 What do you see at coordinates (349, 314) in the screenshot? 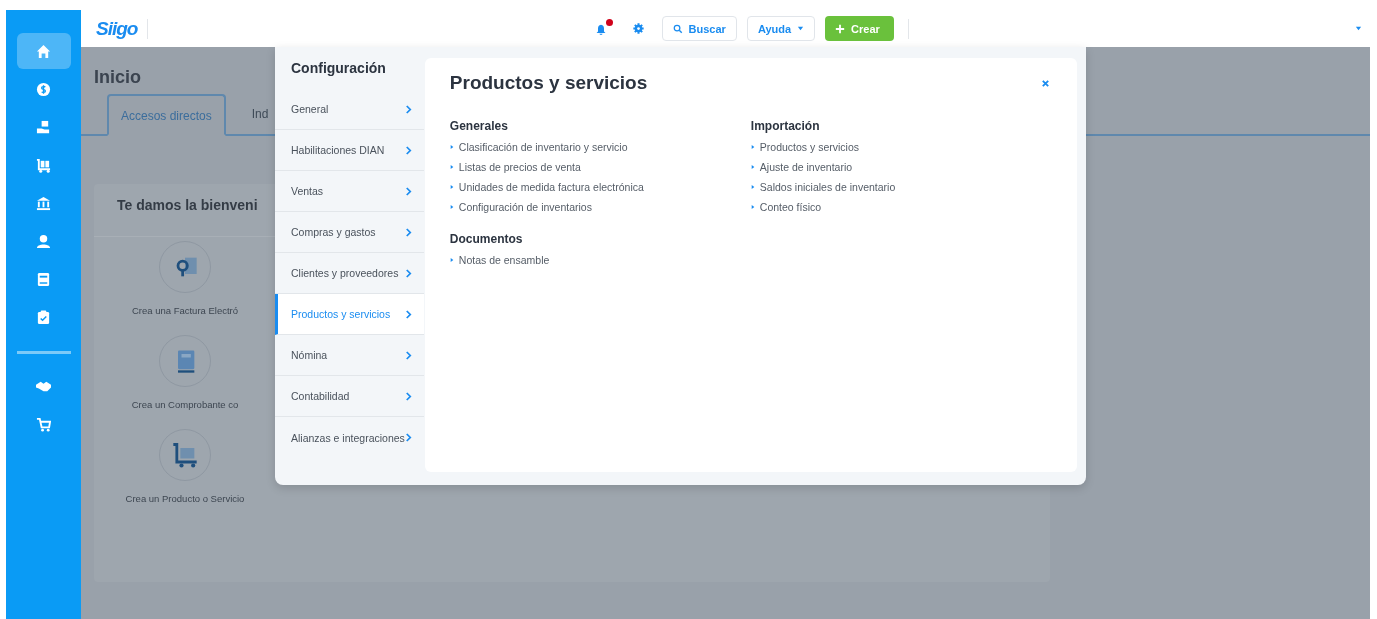
I see `menu-item: Productos y servicios` at bounding box center [349, 314].